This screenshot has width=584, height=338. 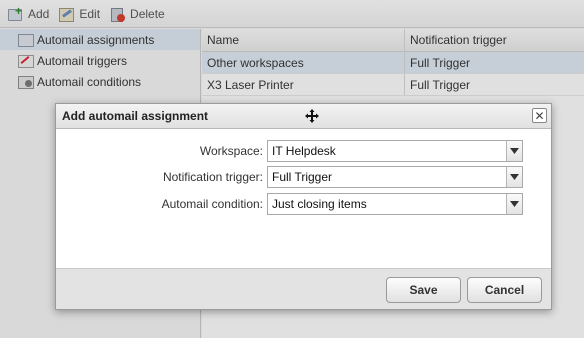 I want to click on workspace-value: IT Helpdesk, so click(x=304, y=151).